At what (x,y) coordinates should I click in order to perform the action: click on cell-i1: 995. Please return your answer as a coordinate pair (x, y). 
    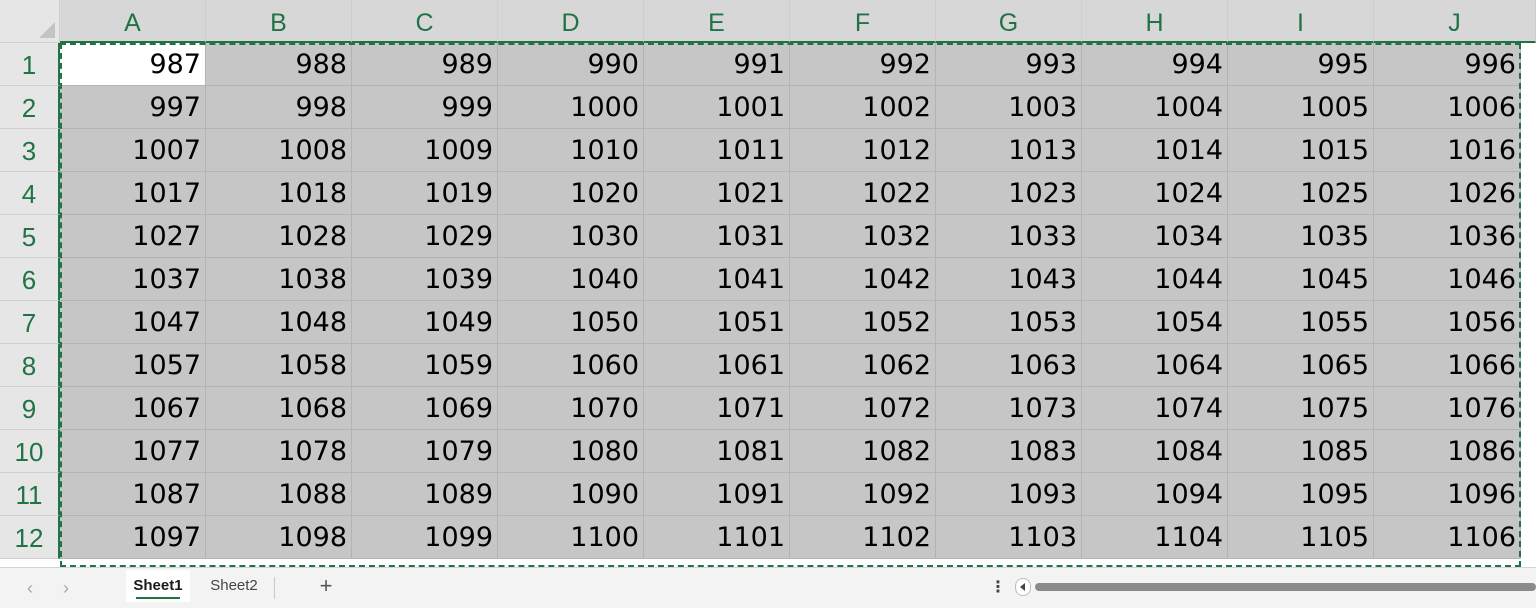
    Looking at the image, I should click on (1301, 64).